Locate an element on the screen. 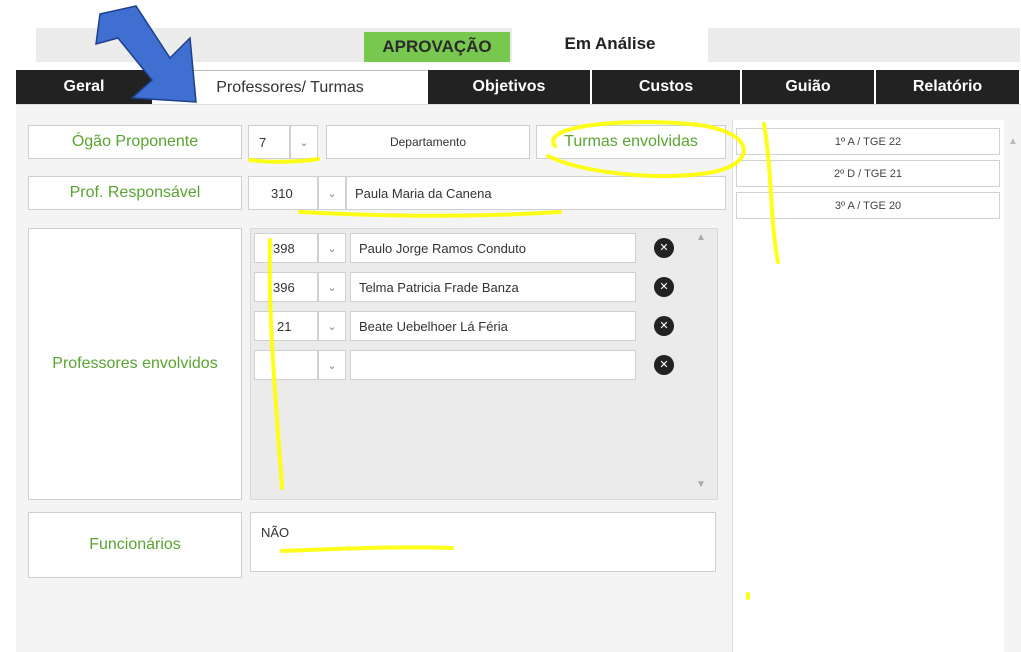 The image size is (1021, 652). prof-responsavel-label: Prof. Responsável is located at coordinates (135, 193).